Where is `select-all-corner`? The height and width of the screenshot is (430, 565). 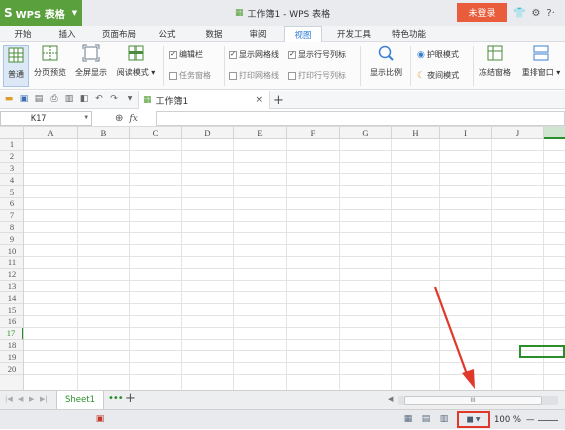
select-all-corner is located at coordinates (12, 133).